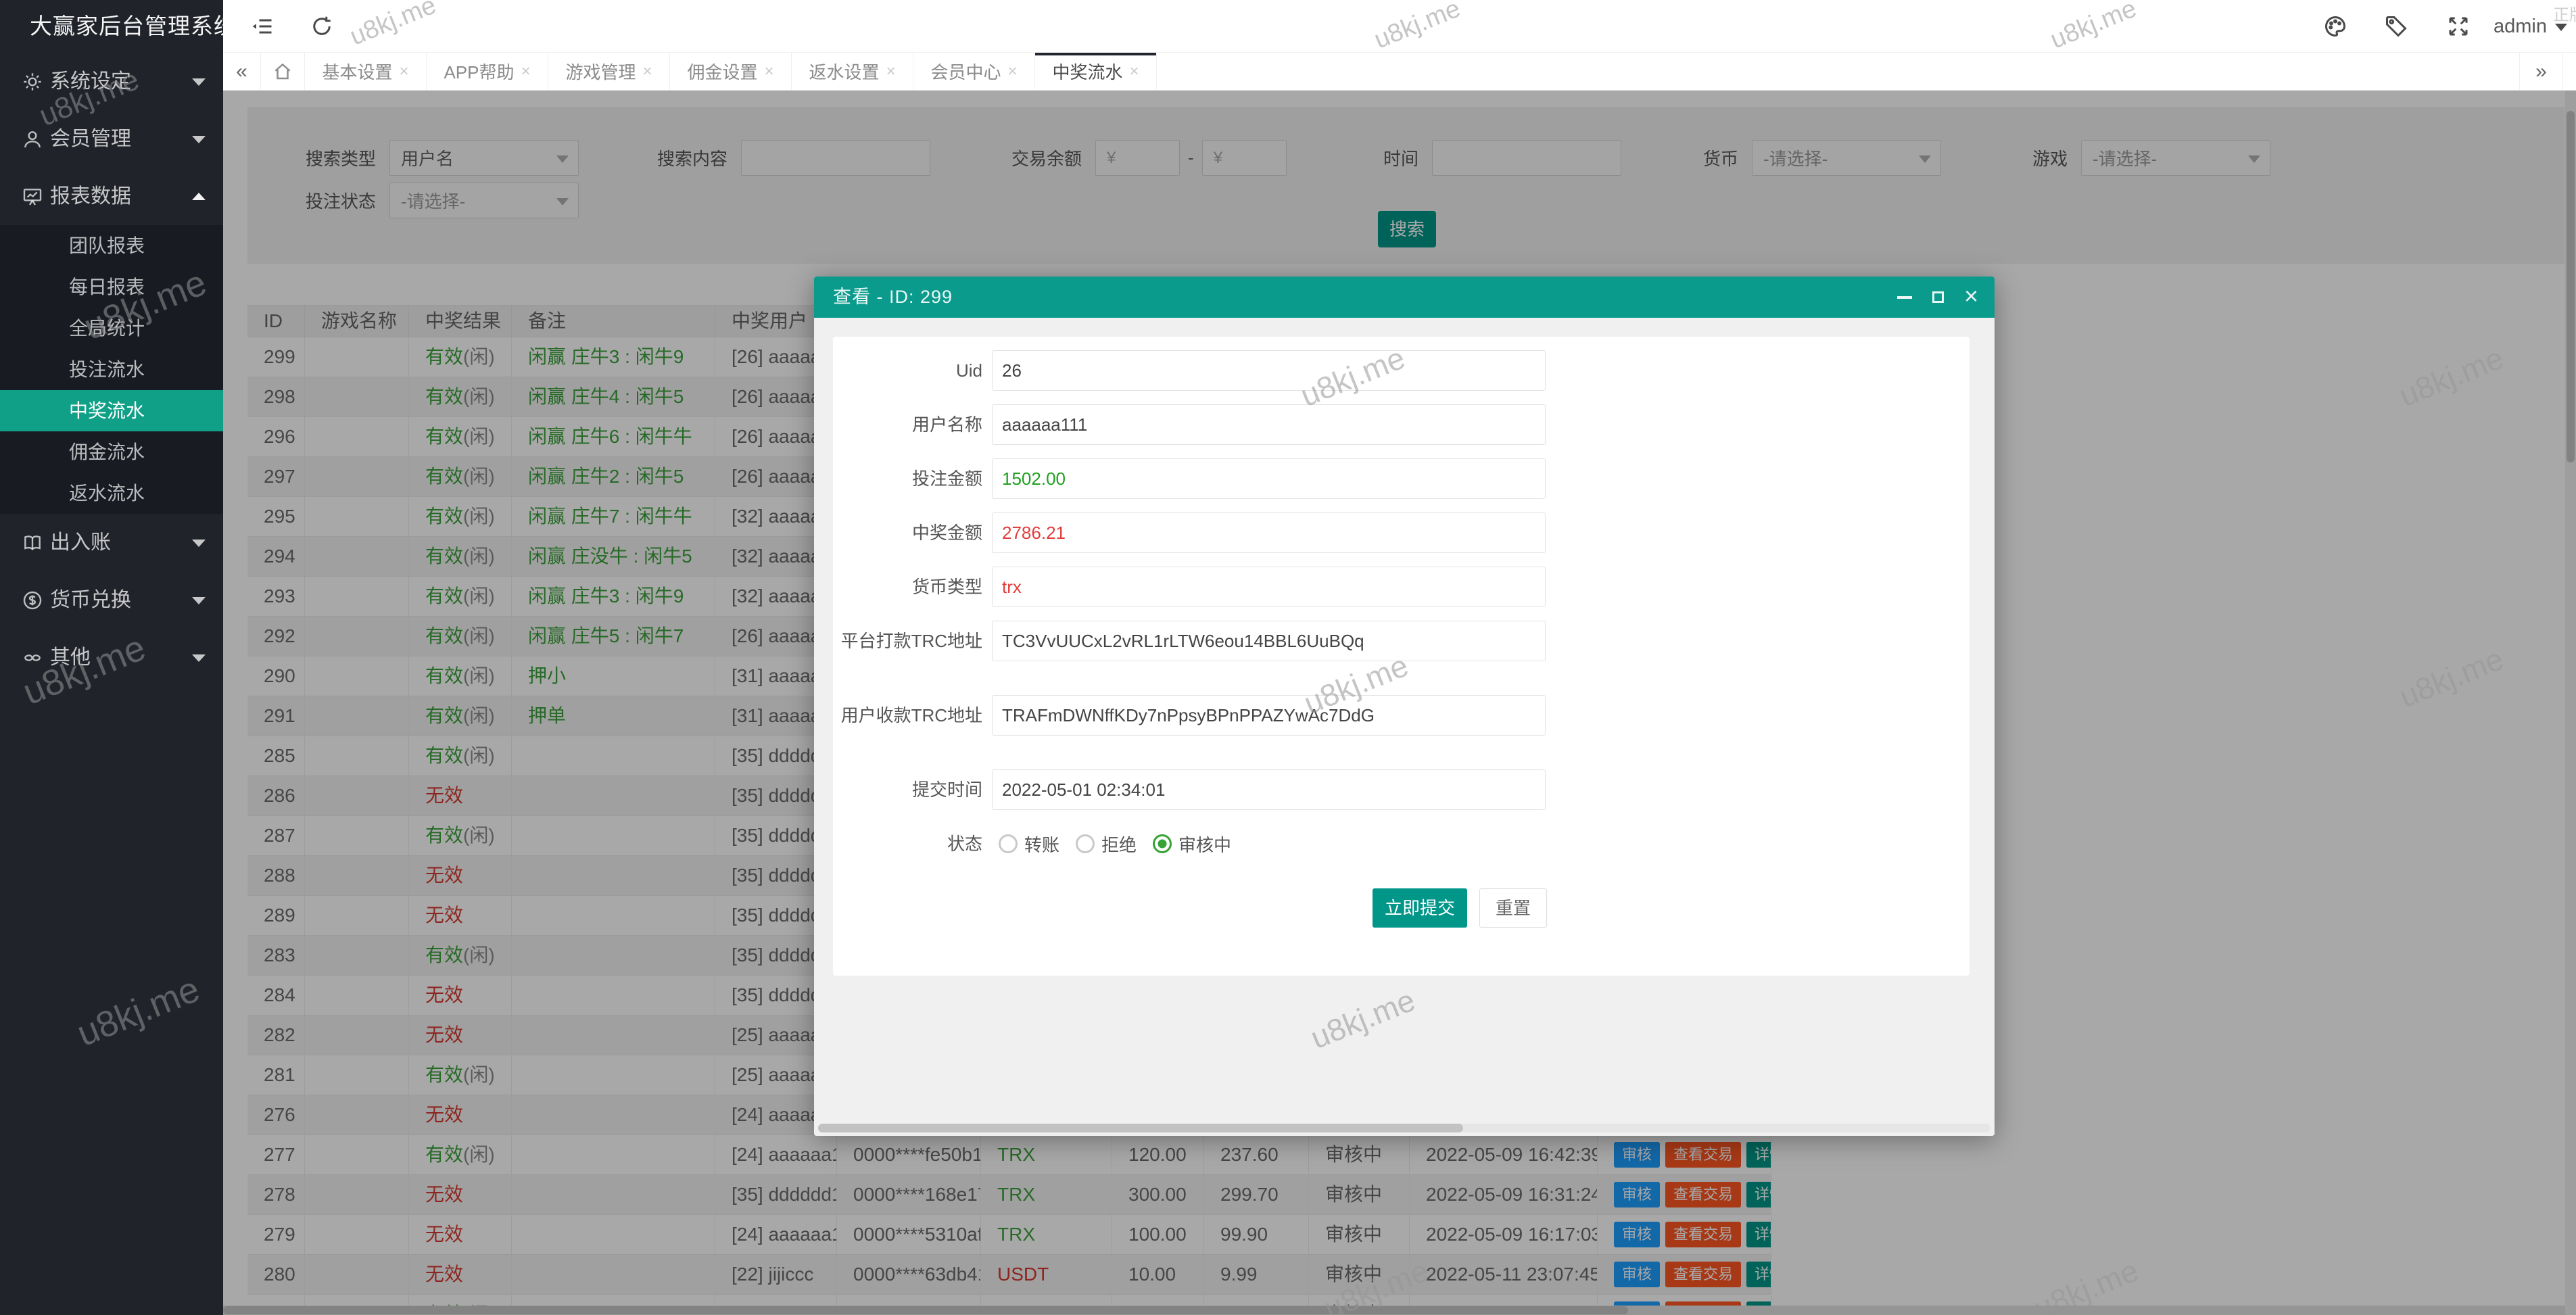 Image resolution: width=2576 pixels, height=1315 pixels. What do you see at coordinates (1269, 789) in the screenshot?
I see `field-input-提交时间: 2022-05-01 02:34:01` at bounding box center [1269, 789].